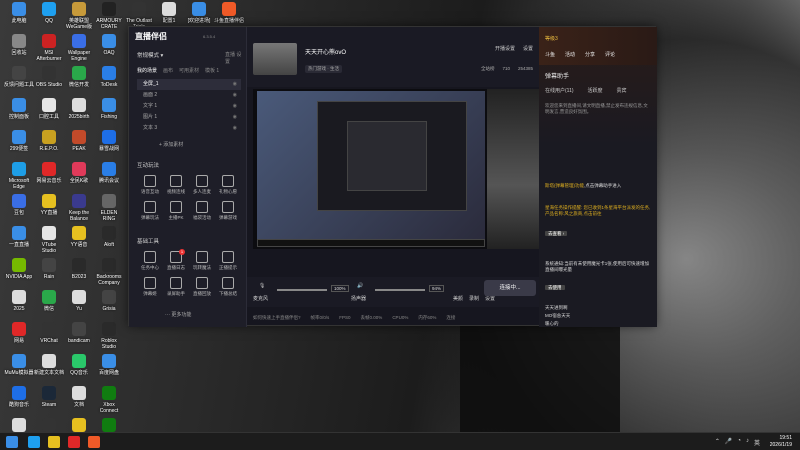 The height and width of the screenshot is (450, 800). Describe the element at coordinates (49, 48) in the screenshot. I see `desktop-icon: MSI Afterburner` at that location.